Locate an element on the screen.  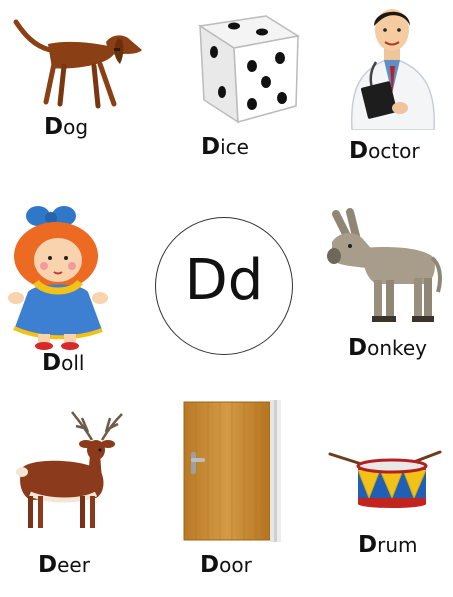
dice-image is located at coordinates (240, 67).